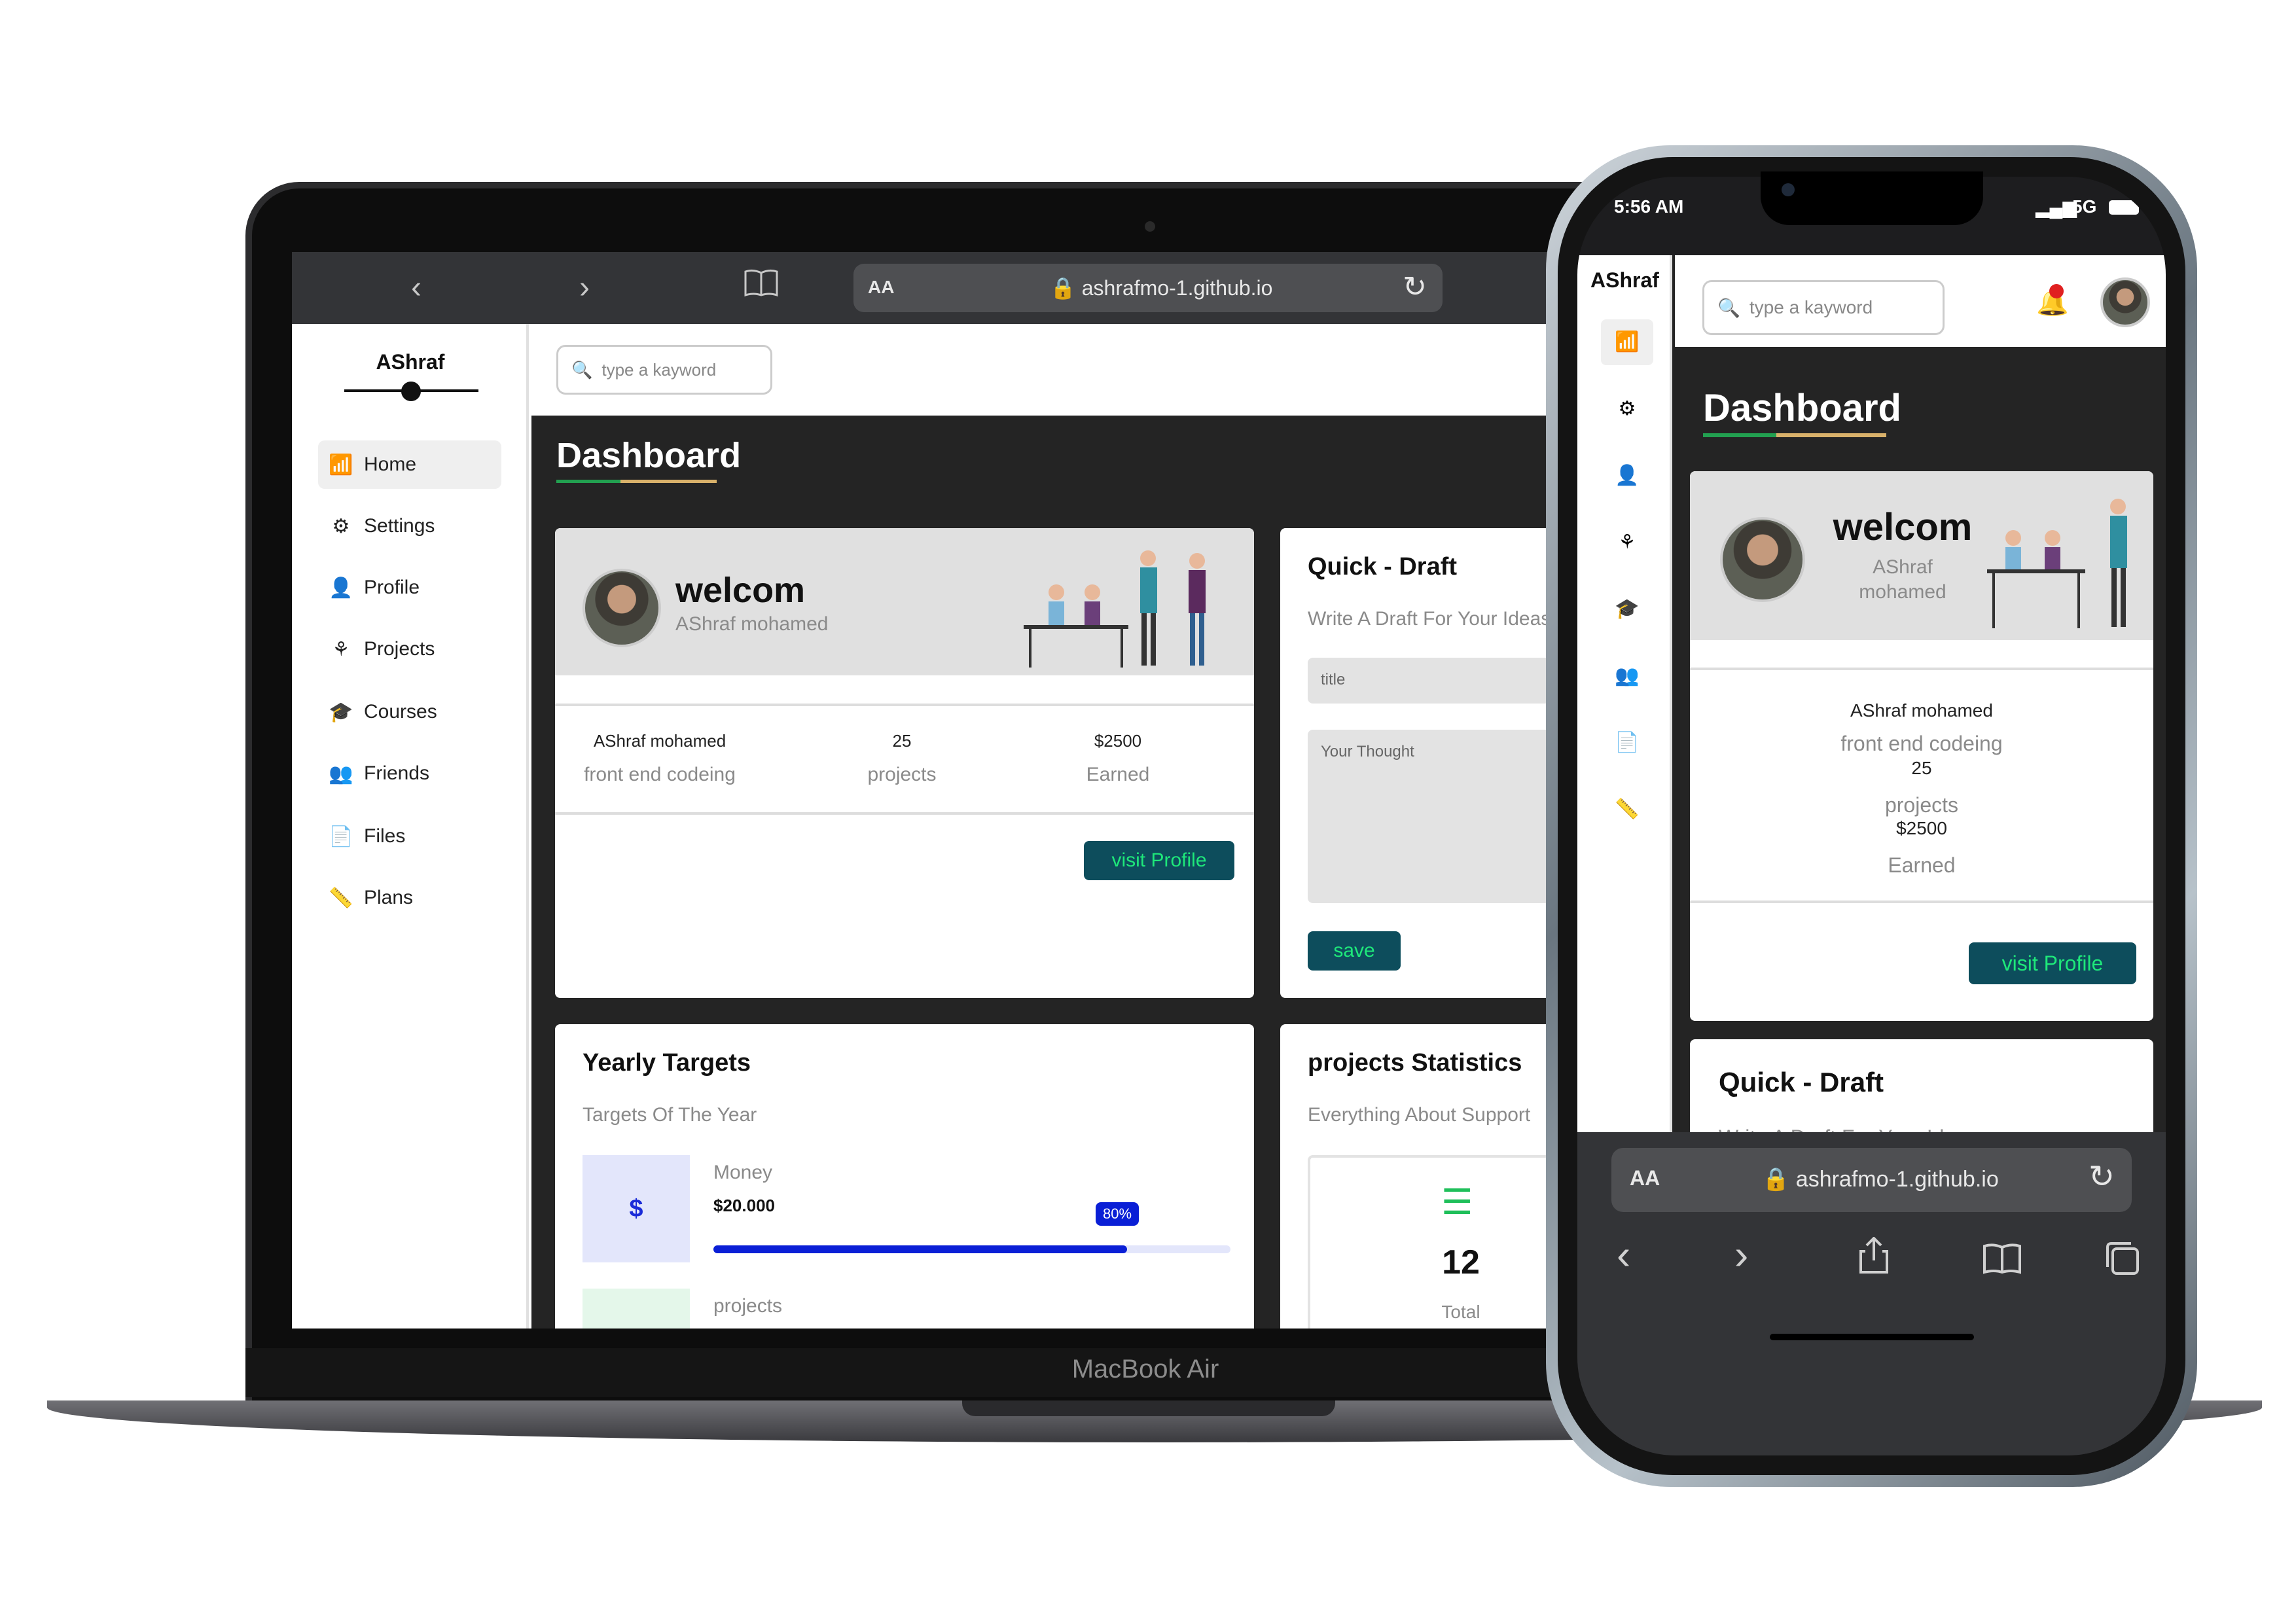 Image resolution: width=2296 pixels, height=1623 pixels. I want to click on battery-icon, so click(2124, 207).